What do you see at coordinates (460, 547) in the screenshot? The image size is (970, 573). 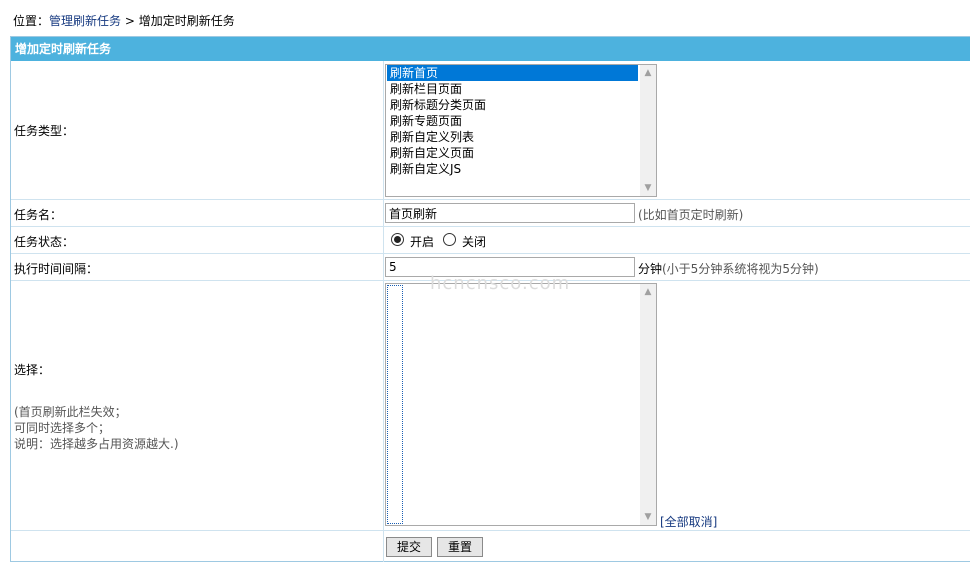 I see `reset-button: 重置` at bounding box center [460, 547].